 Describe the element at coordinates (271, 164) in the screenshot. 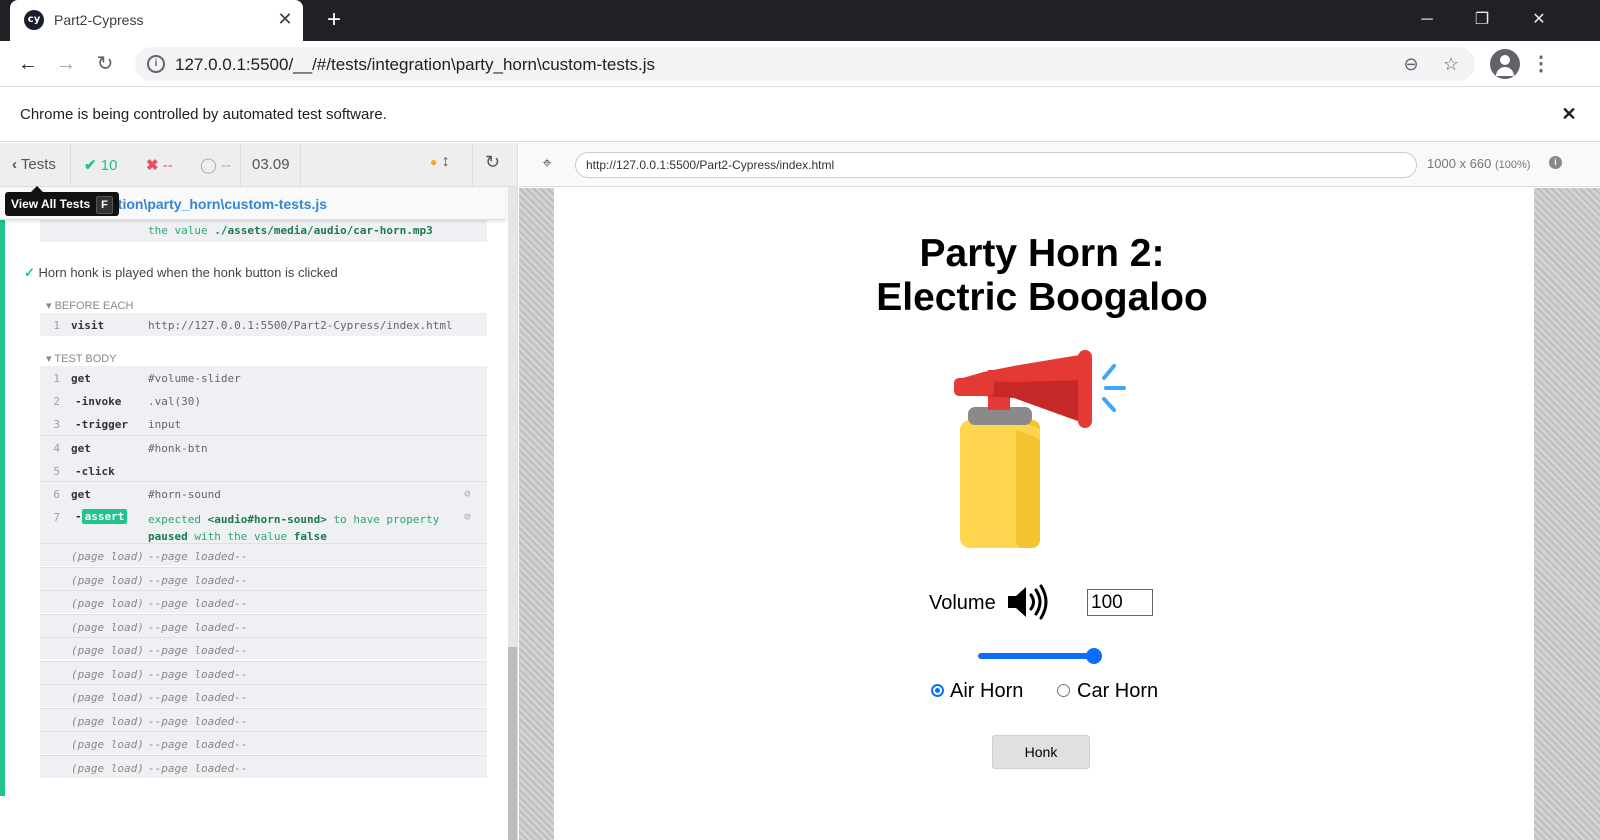

I see `duration: 03.09` at that location.